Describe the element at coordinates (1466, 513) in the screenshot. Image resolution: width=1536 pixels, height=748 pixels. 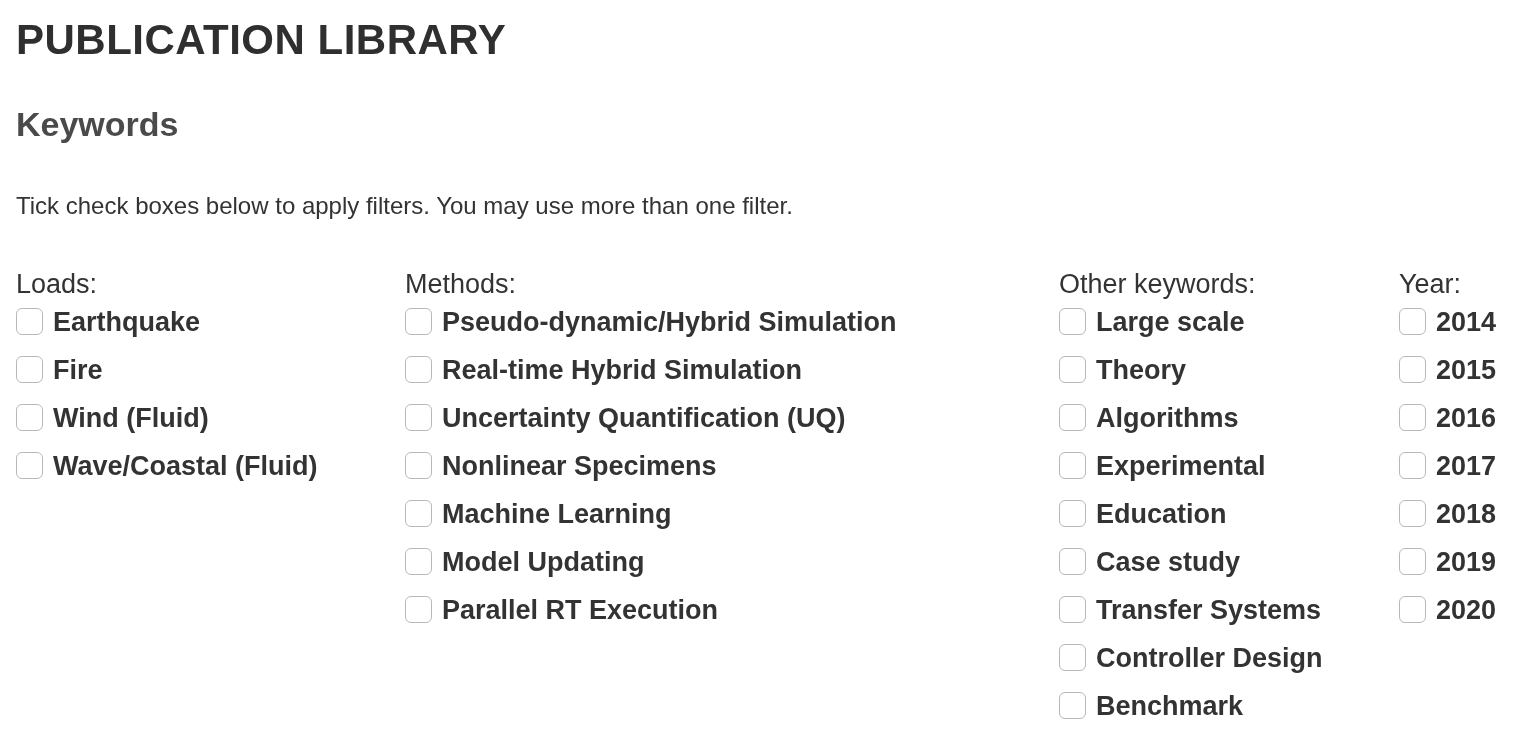
I see `checkbox-label: 2018` at that location.